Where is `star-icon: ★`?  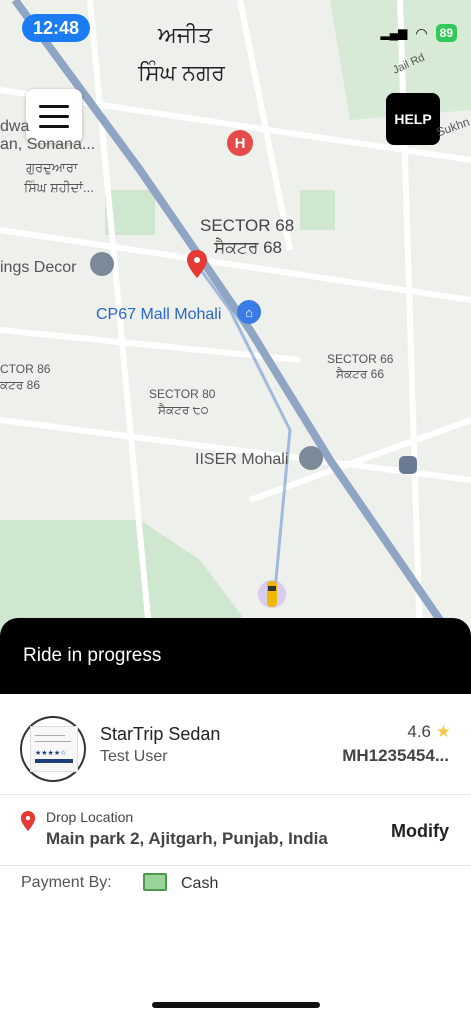
star-icon: ★ is located at coordinates (443, 731).